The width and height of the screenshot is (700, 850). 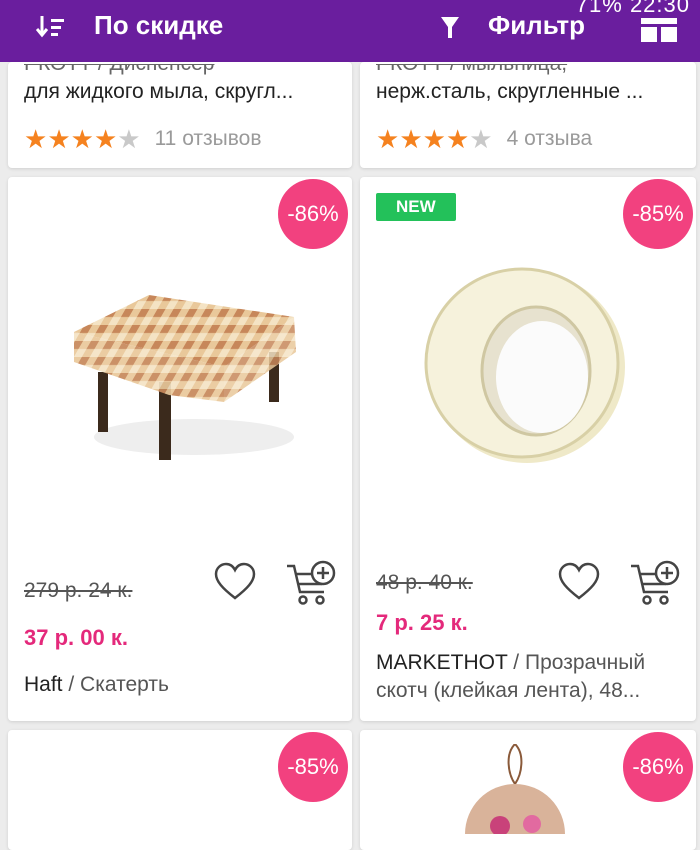 I want to click on reviews-count: 11 отзывов, so click(x=208, y=138).